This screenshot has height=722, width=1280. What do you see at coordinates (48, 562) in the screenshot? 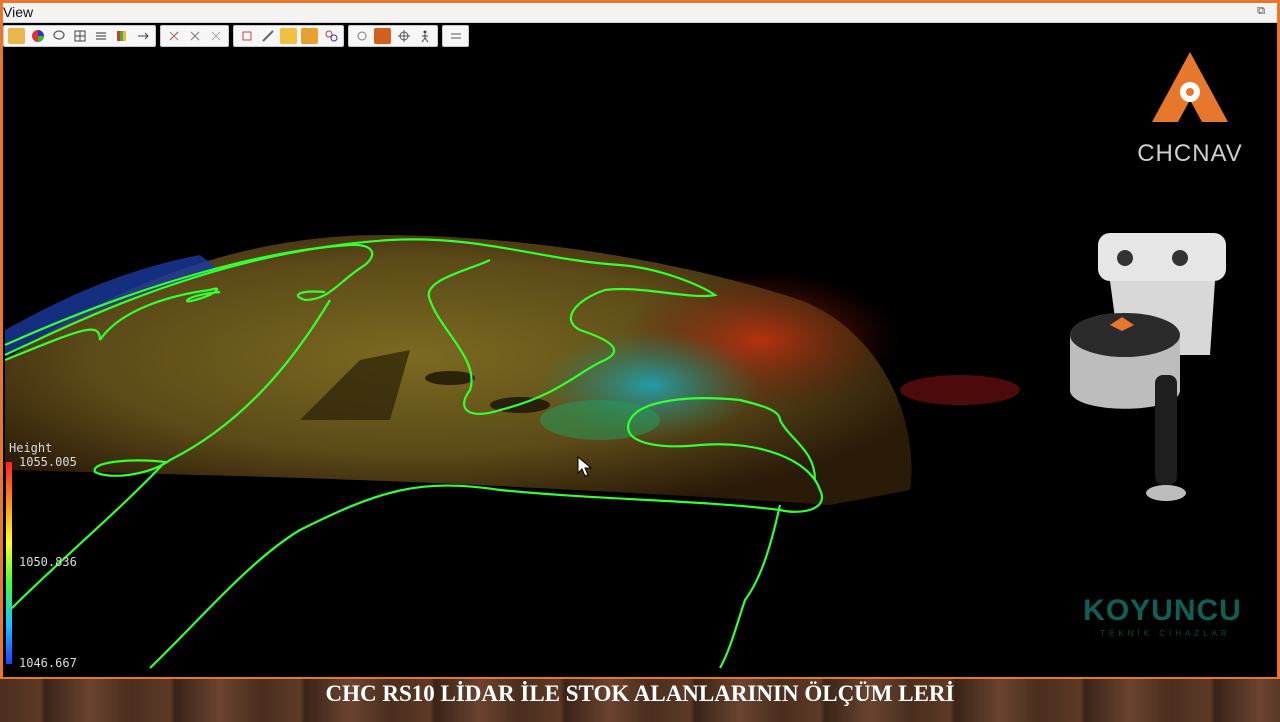
I see `legend-mid-value: 1050.836` at bounding box center [48, 562].